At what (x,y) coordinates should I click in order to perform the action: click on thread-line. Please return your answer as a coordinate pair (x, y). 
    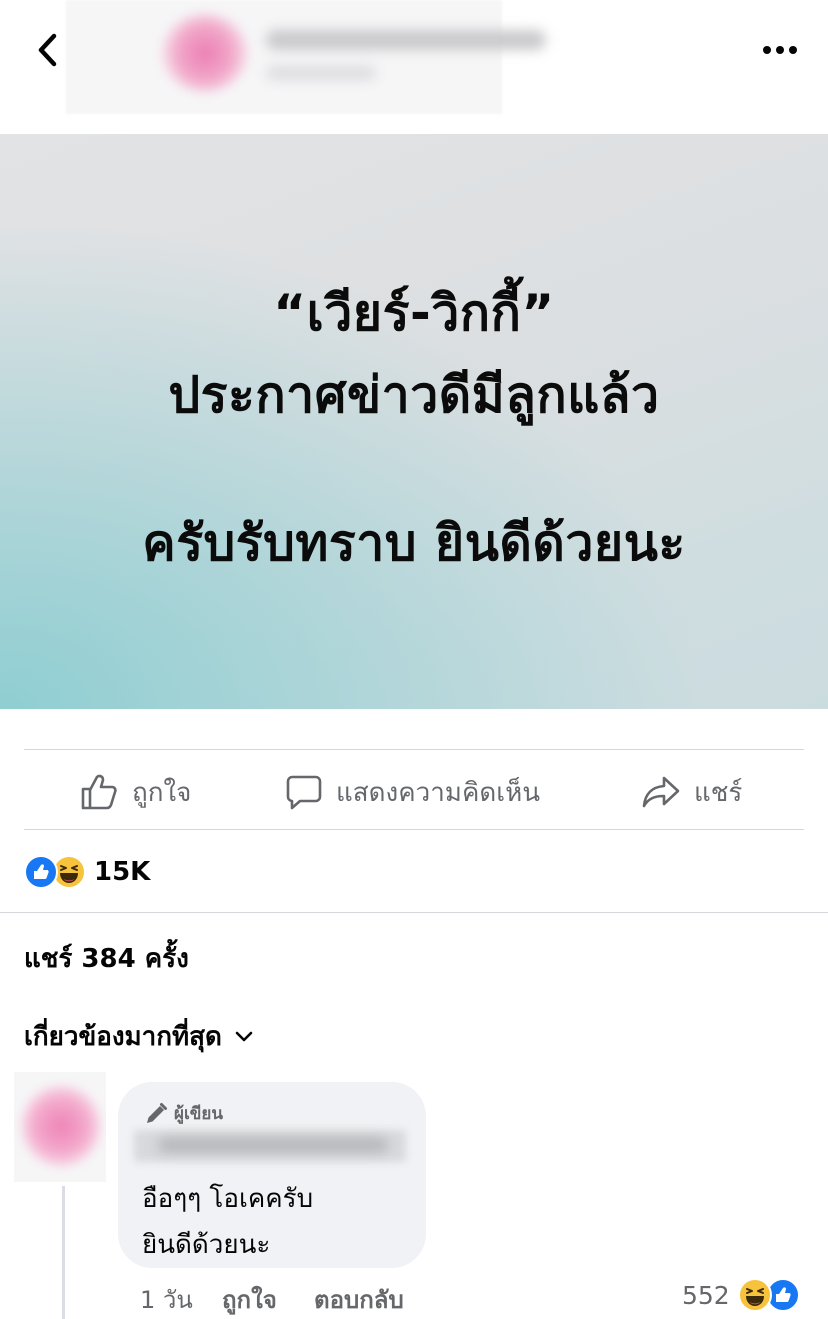
    Looking at the image, I should click on (63, 1252).